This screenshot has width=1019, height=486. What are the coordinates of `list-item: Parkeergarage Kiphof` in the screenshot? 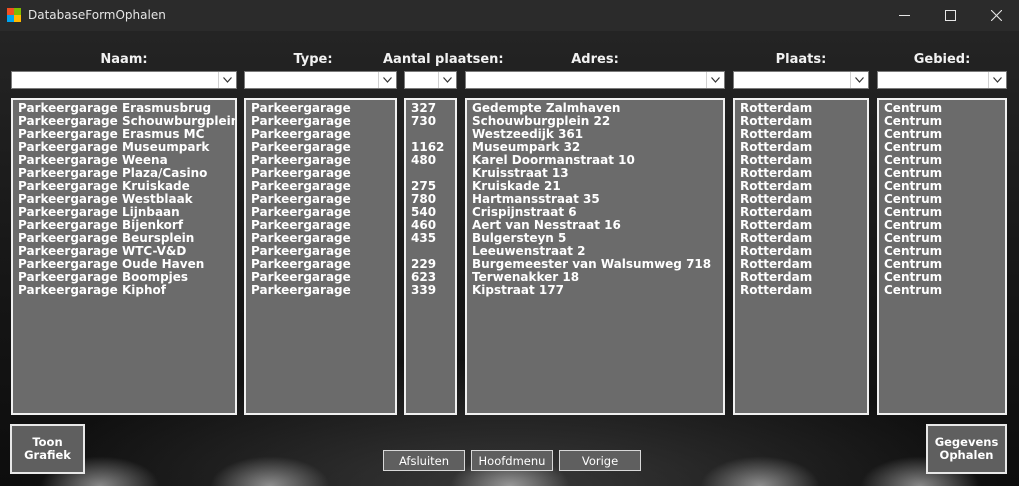 It's located at (126, 290).